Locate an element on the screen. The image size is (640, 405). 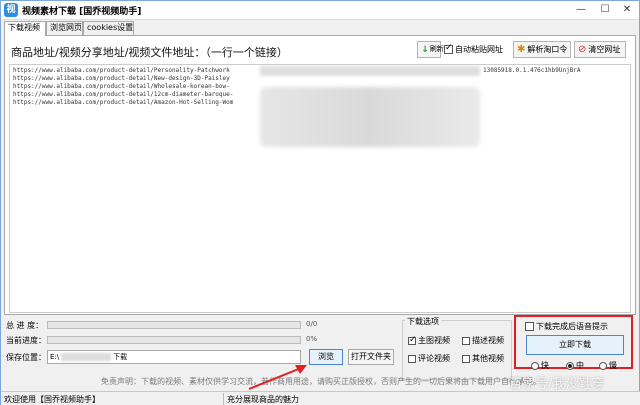
tab-browse-web: 浏览网页 is located at coordinates (64, 28).